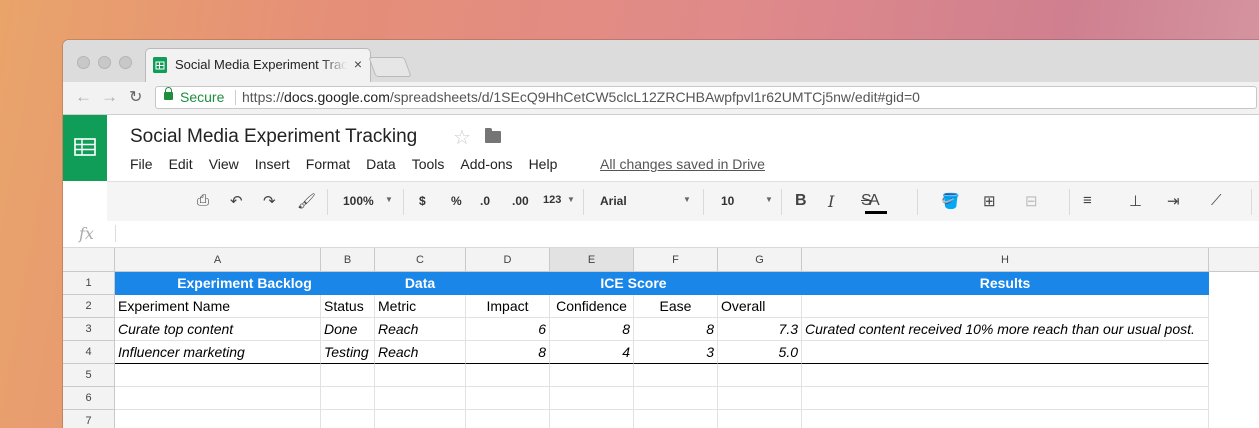 The image size is (1259, 428). I want to click on menu-data: Data, so click(381, 165).